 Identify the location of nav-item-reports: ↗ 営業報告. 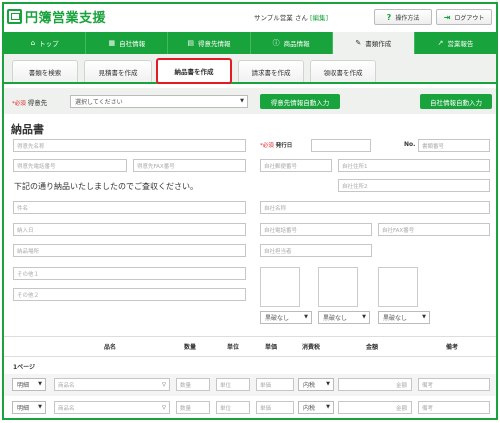
(455, 43).